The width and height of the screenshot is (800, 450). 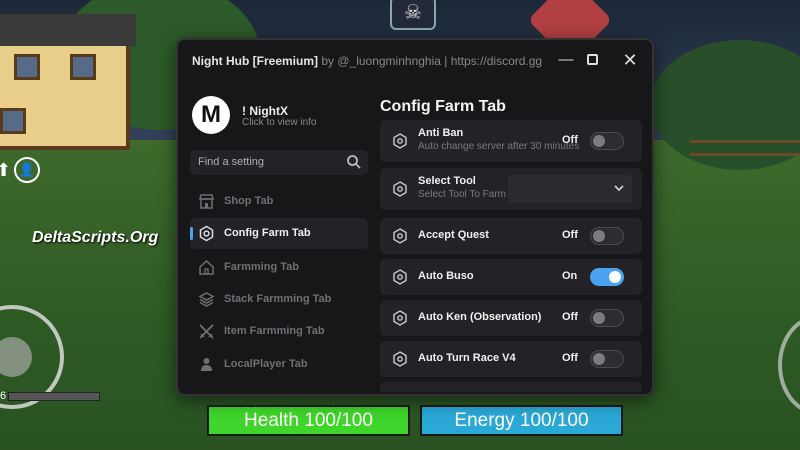 What do you see at coordinates (499, 146) in the screenshot?
I see `setting-description: Auto change server after 30 minutes` at bounding box center [499, 146].